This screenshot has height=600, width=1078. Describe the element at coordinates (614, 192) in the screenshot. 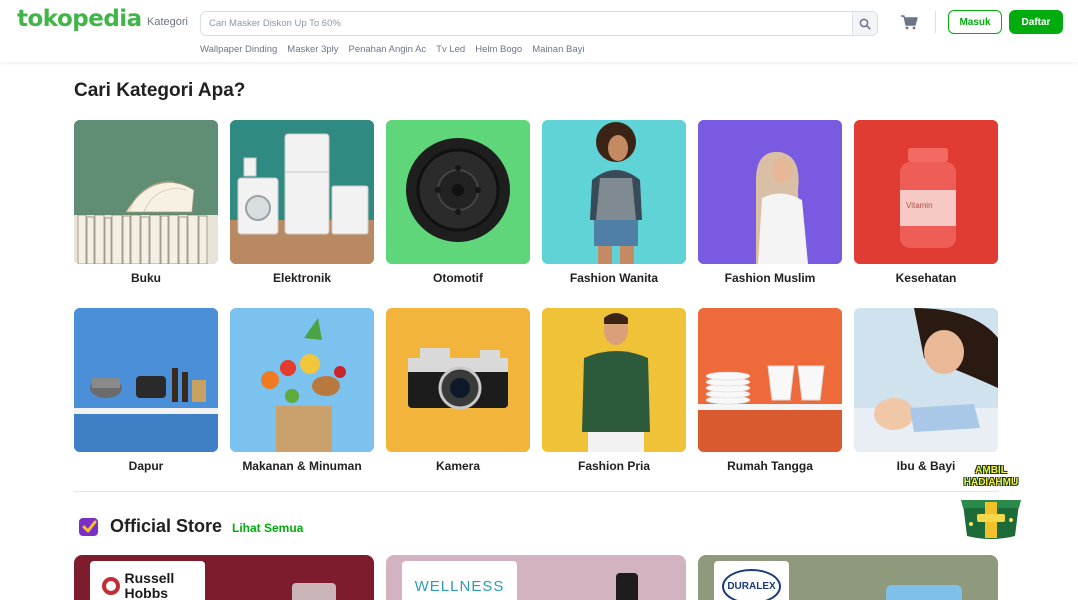

I see `category-image-woman` at that location.